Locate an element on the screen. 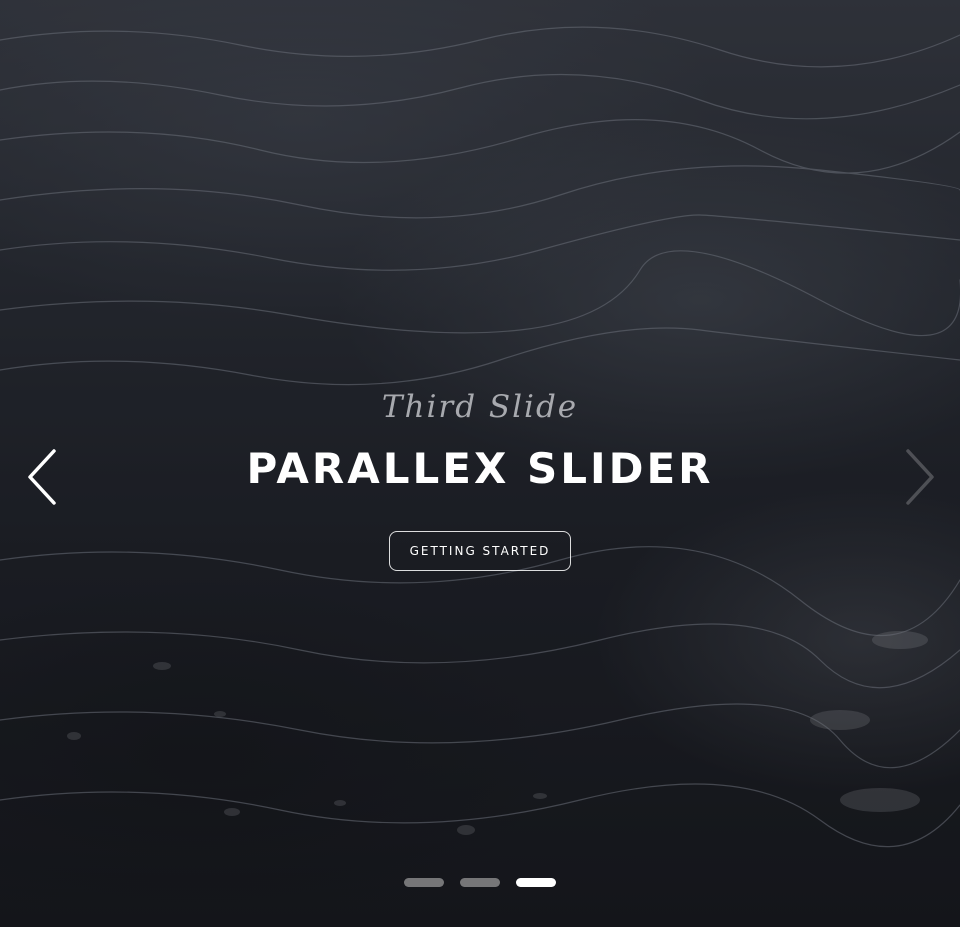 This screenshot has height=927, width=960. slide-pagination is located at coordinates (480, 882).